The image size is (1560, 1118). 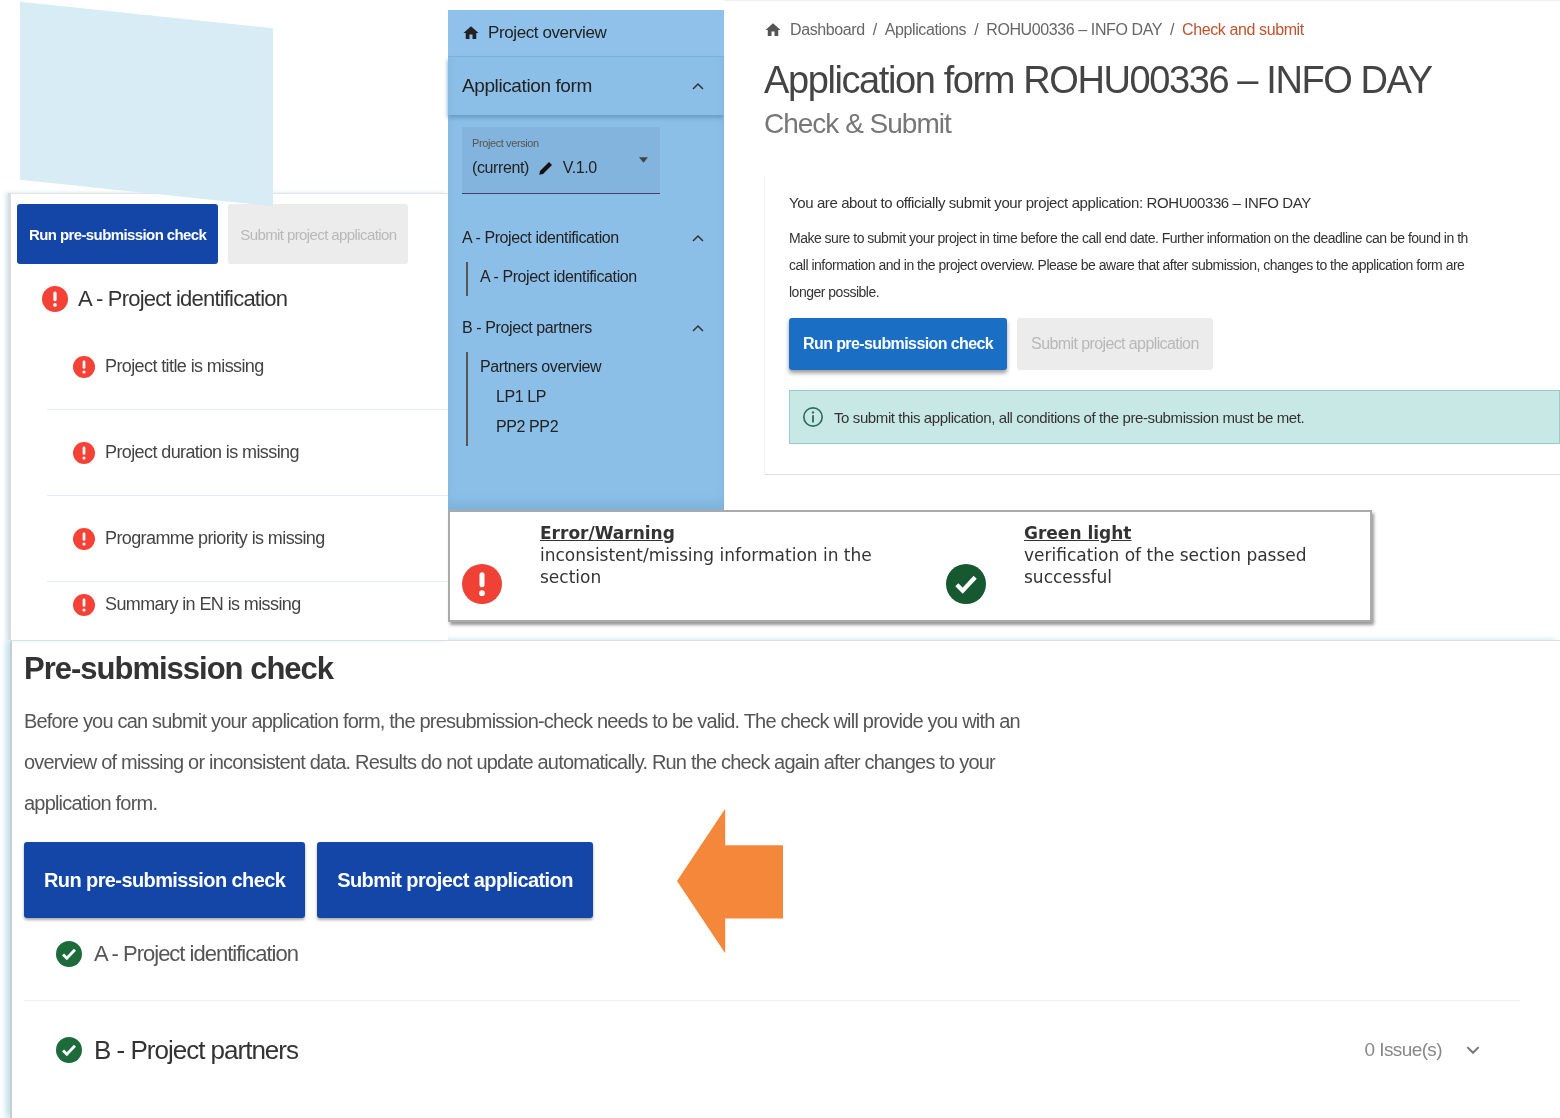 I want to click on legend-title: Error/Warning, so click(x=607, y=533).